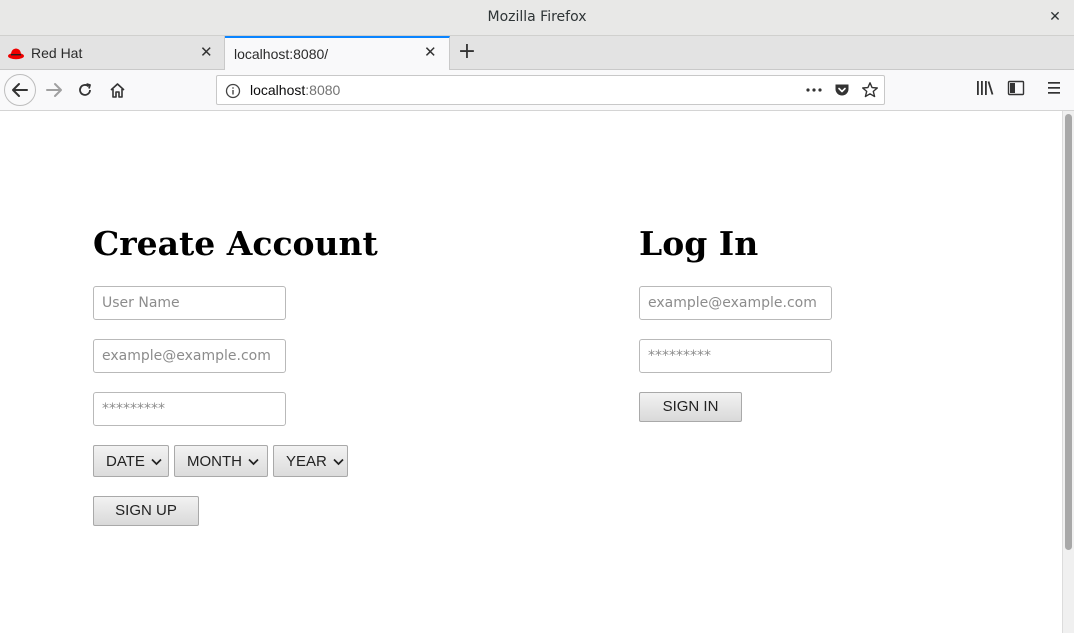  I want to click on login-email-input, so click(735, 303).